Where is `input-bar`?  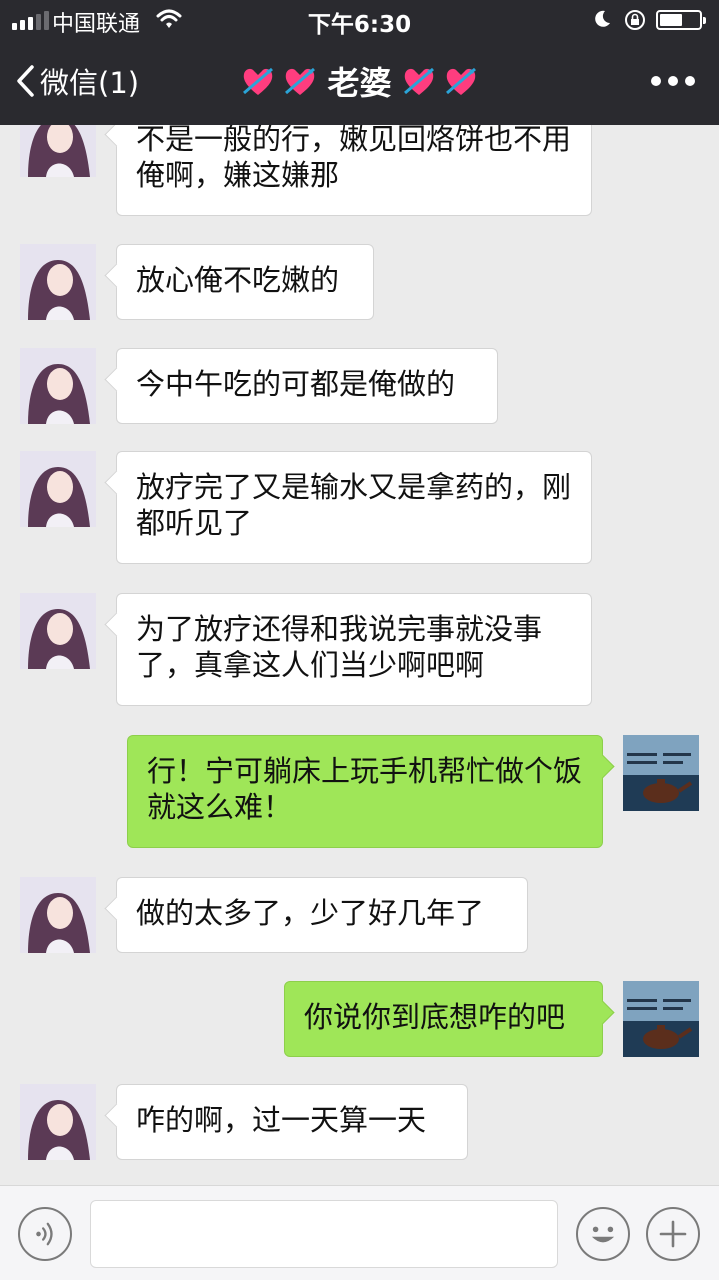
input-bar is located at coordinates (359, 1232).